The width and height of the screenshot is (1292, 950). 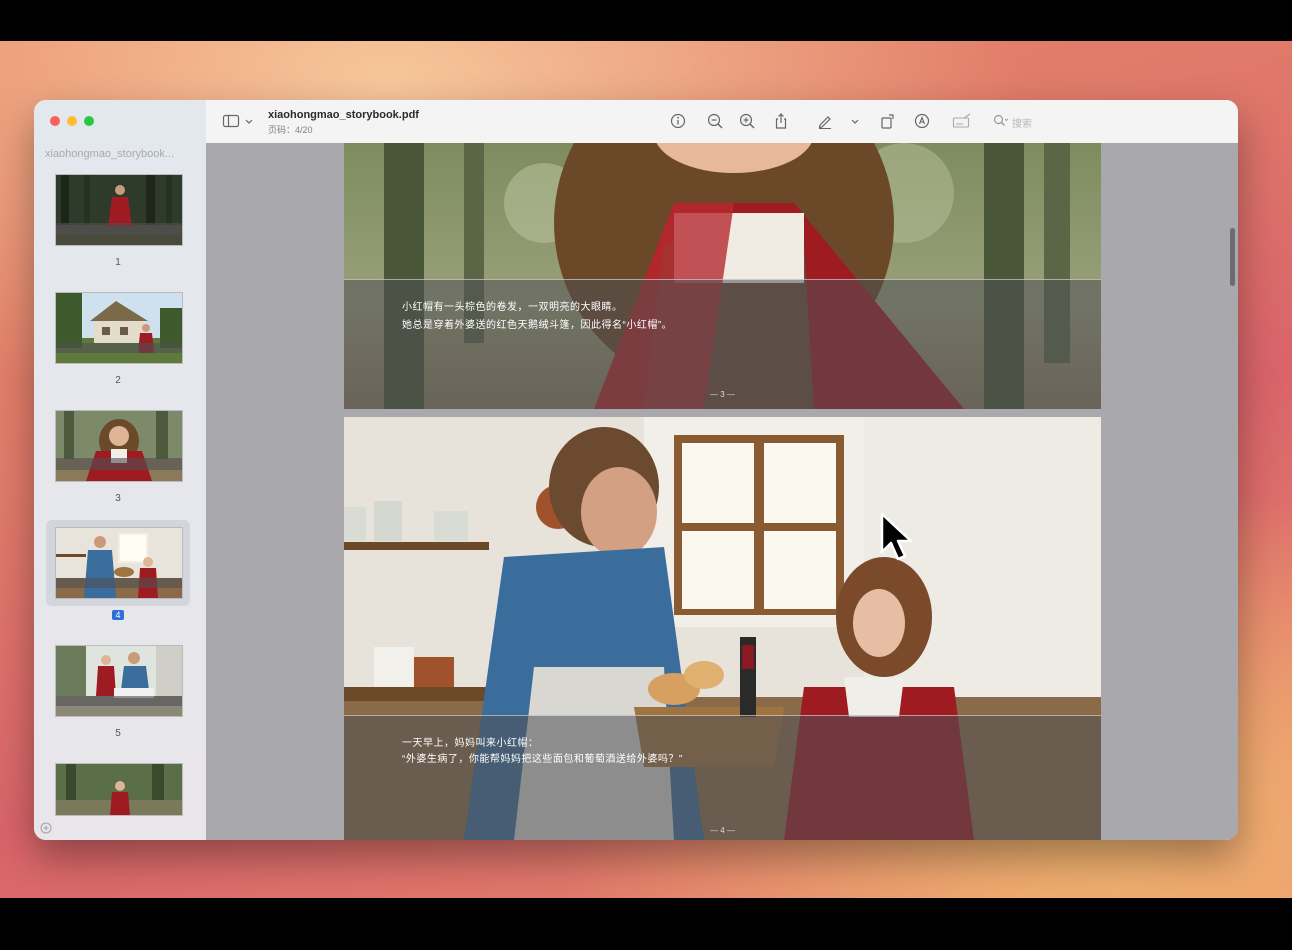 What do you see at coordinates (118, 498) in the screenshot?
I see `thumbnail-page-number: 3` at bounding box center [118, 498].